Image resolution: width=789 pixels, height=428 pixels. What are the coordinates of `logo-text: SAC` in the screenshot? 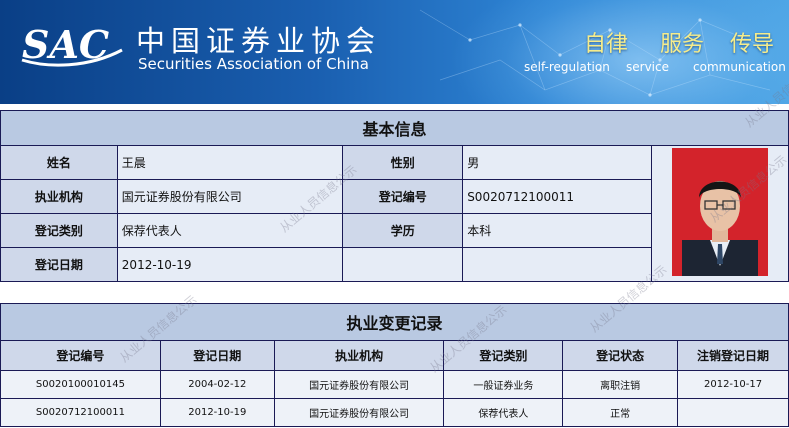 It's located at (65, 44).